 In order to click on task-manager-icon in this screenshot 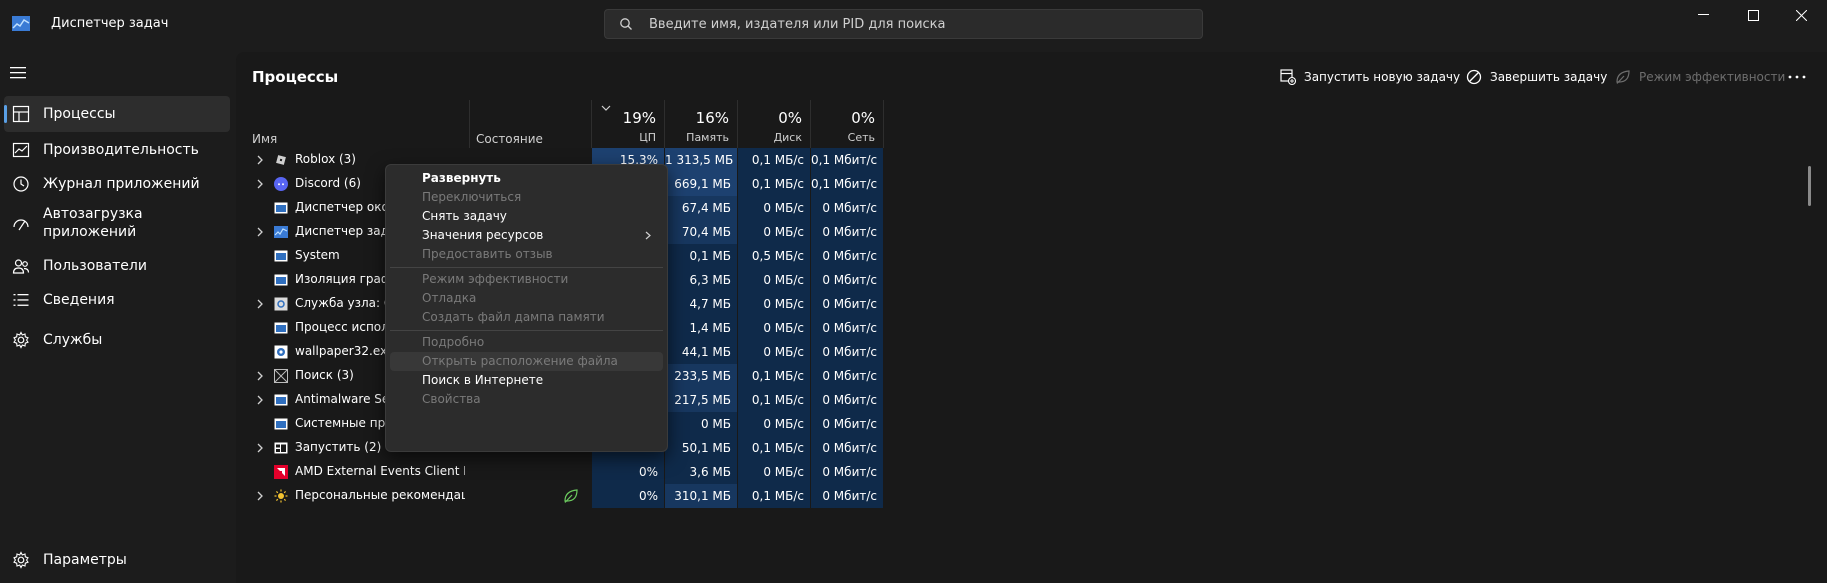, I will do `click(281, 232)`.